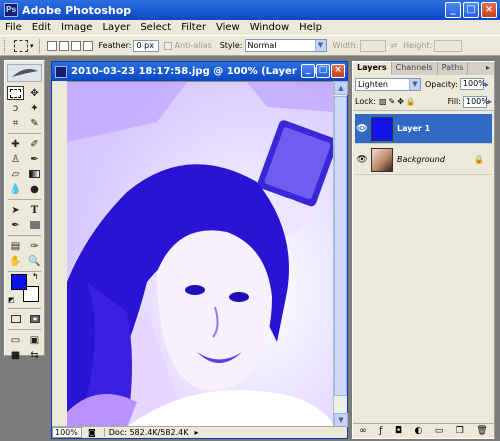  Describe the element at coordinates (341, 420) in the screenshot. I see `scroll-down-icon: ▼` at that location.